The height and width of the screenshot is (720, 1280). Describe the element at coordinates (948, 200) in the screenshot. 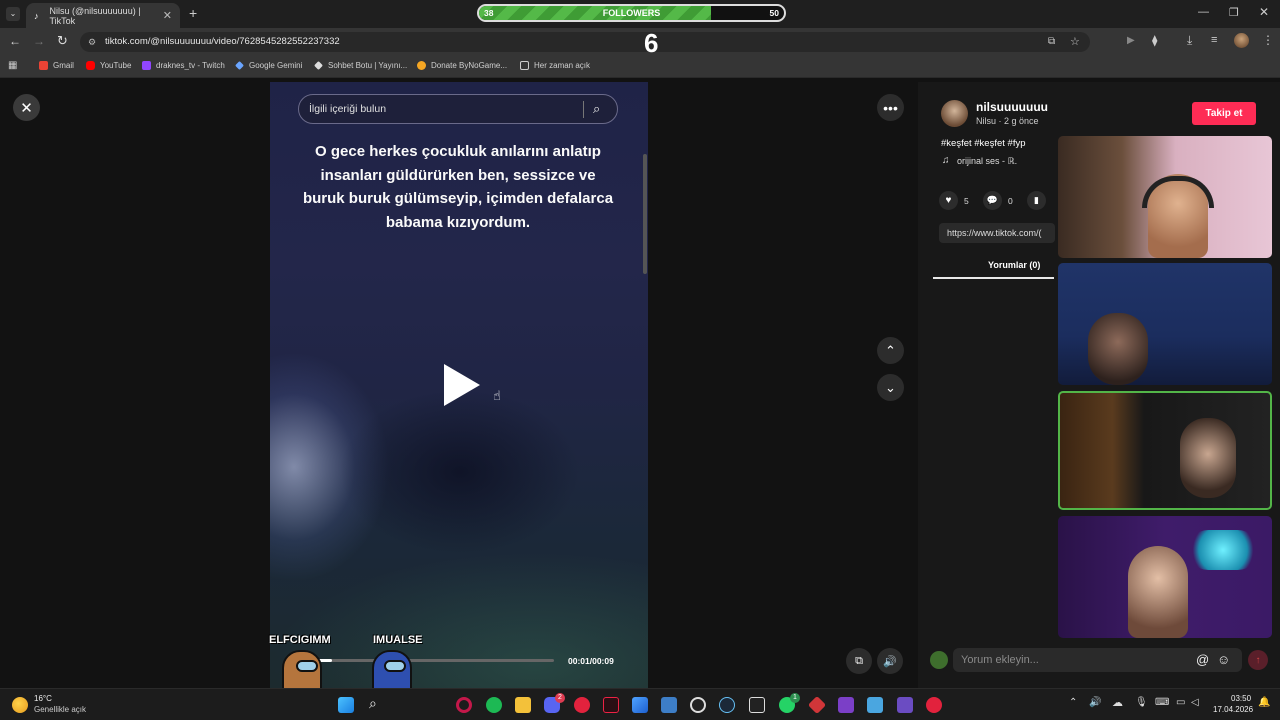

I see `like-icon: ♥` at that location.